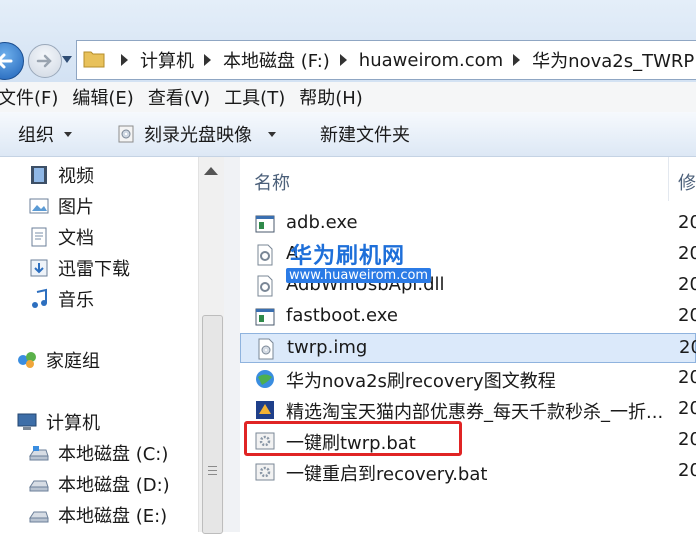  Describe the element at coordinates (353, 438) in the screenshot. I see `annotation-highlight-box` at that location.